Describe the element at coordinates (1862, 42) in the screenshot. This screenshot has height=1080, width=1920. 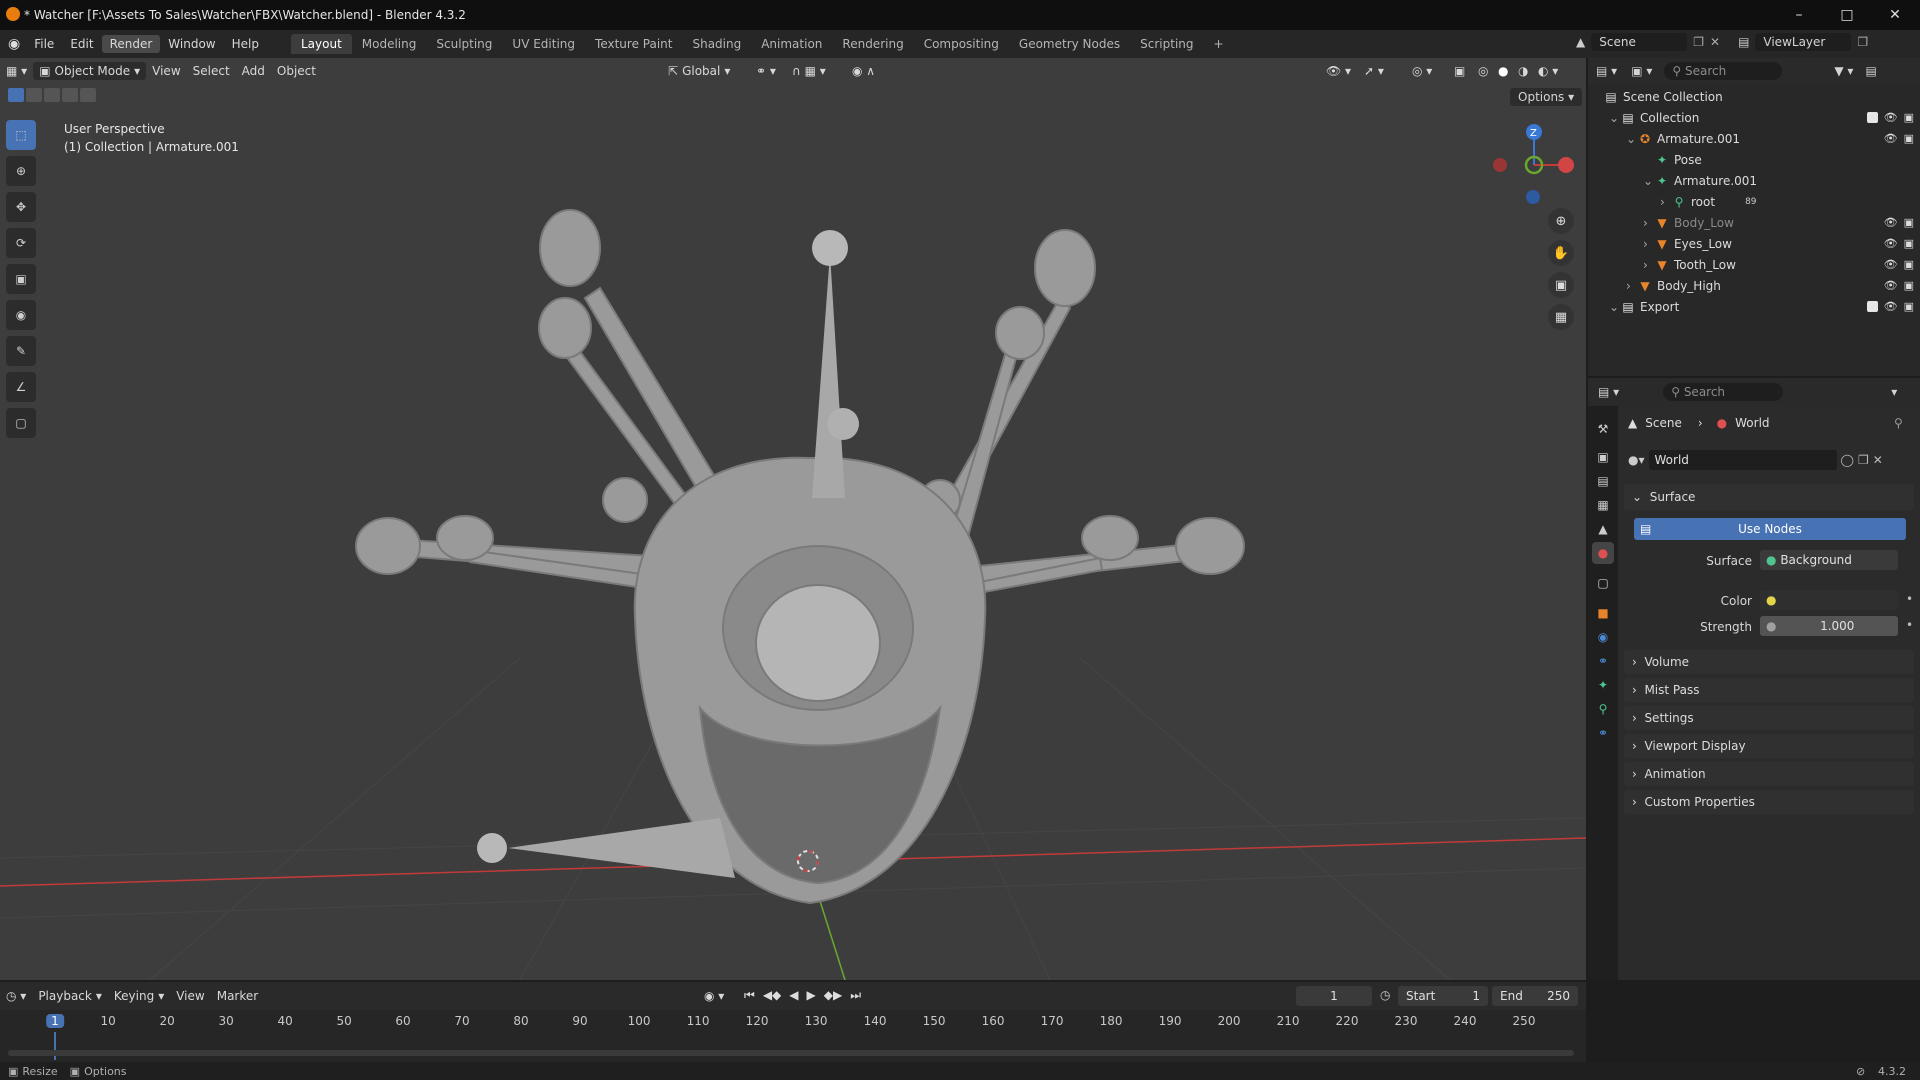
I see `new-view-layer-icon: ❐` at that location.